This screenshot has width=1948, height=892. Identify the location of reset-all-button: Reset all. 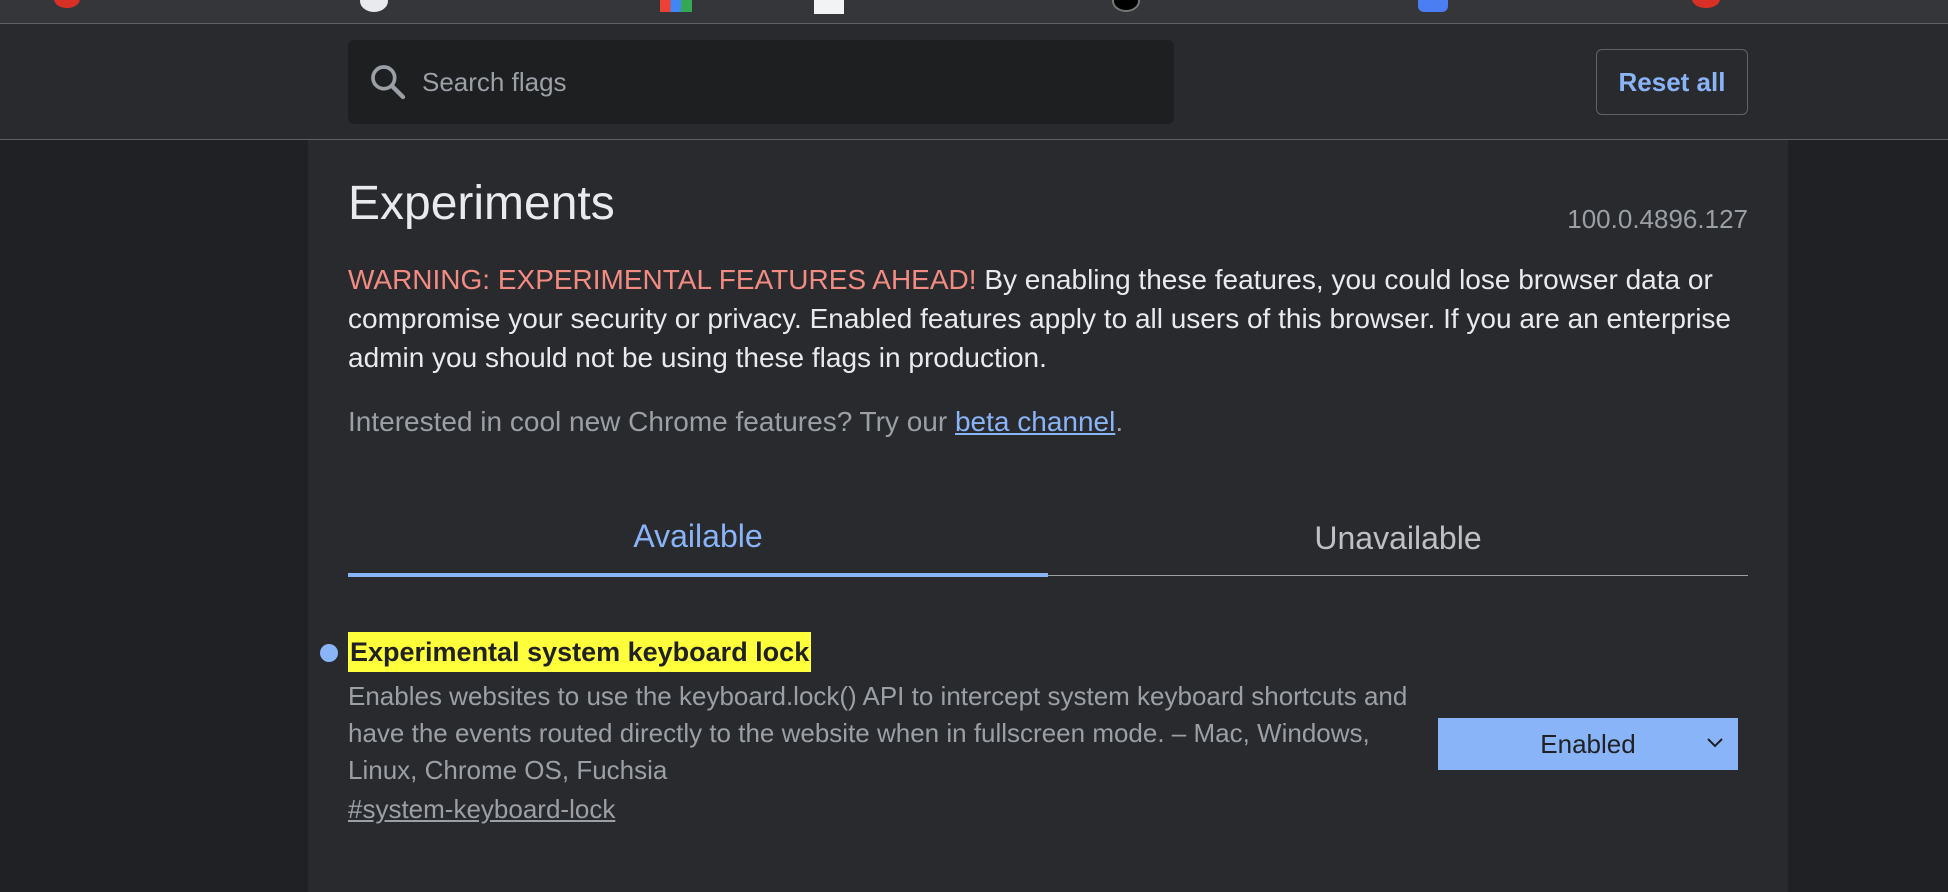
(1672, 82).